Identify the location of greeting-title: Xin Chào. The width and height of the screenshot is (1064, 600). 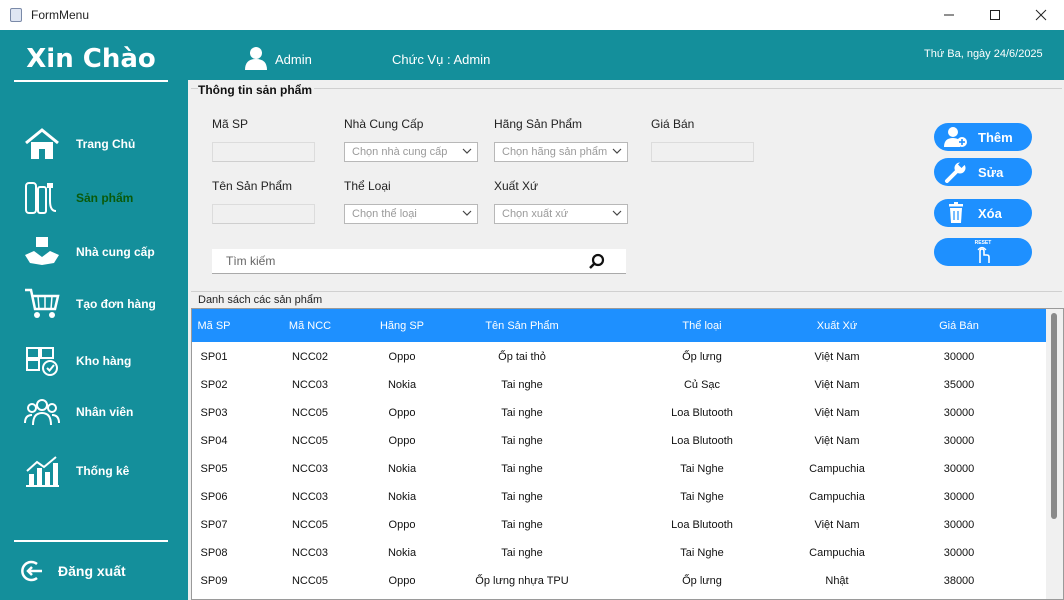
(91, 59).